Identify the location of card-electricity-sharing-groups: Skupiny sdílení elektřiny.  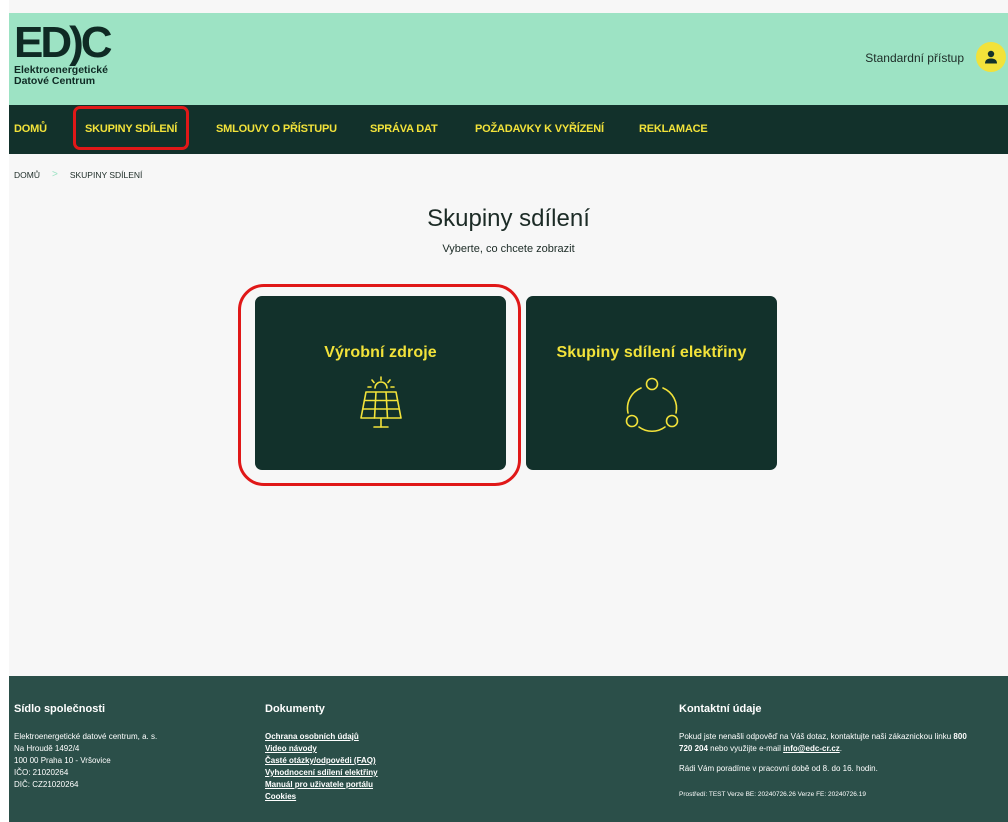
(651, 383).